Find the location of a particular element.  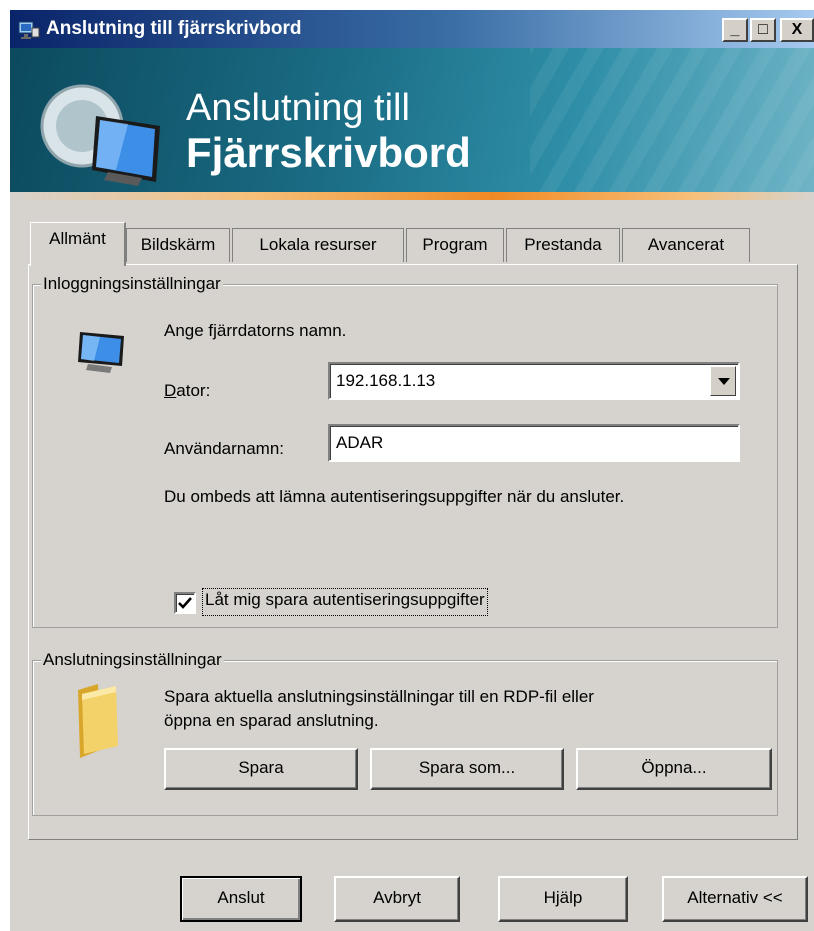

minimize-button: _ is located at coordinates (735, 30).